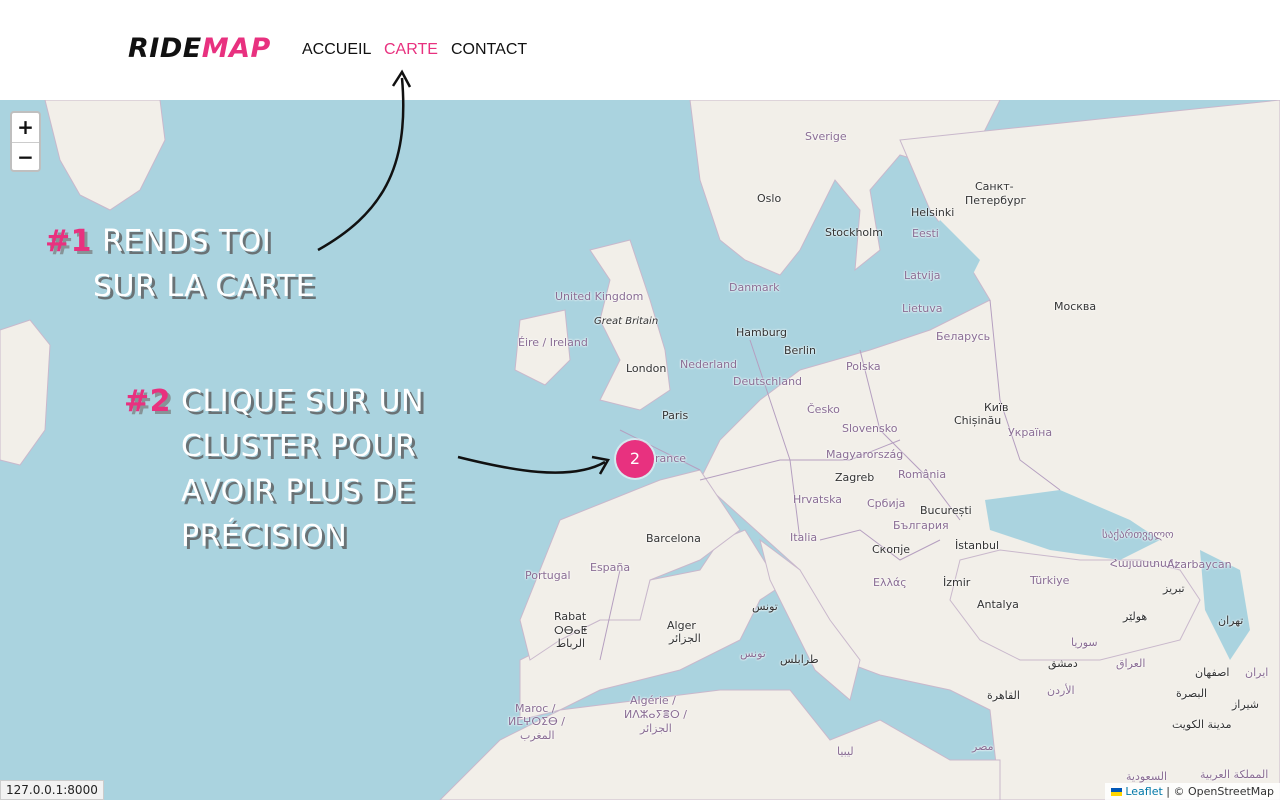 This screenshot has height=800, width=1280. What do you see at coordinates (298, 491) in the screenshot?
I see `instruction-2-line-3: AVOIR PLUS DE` at bounding box center [298, 491].